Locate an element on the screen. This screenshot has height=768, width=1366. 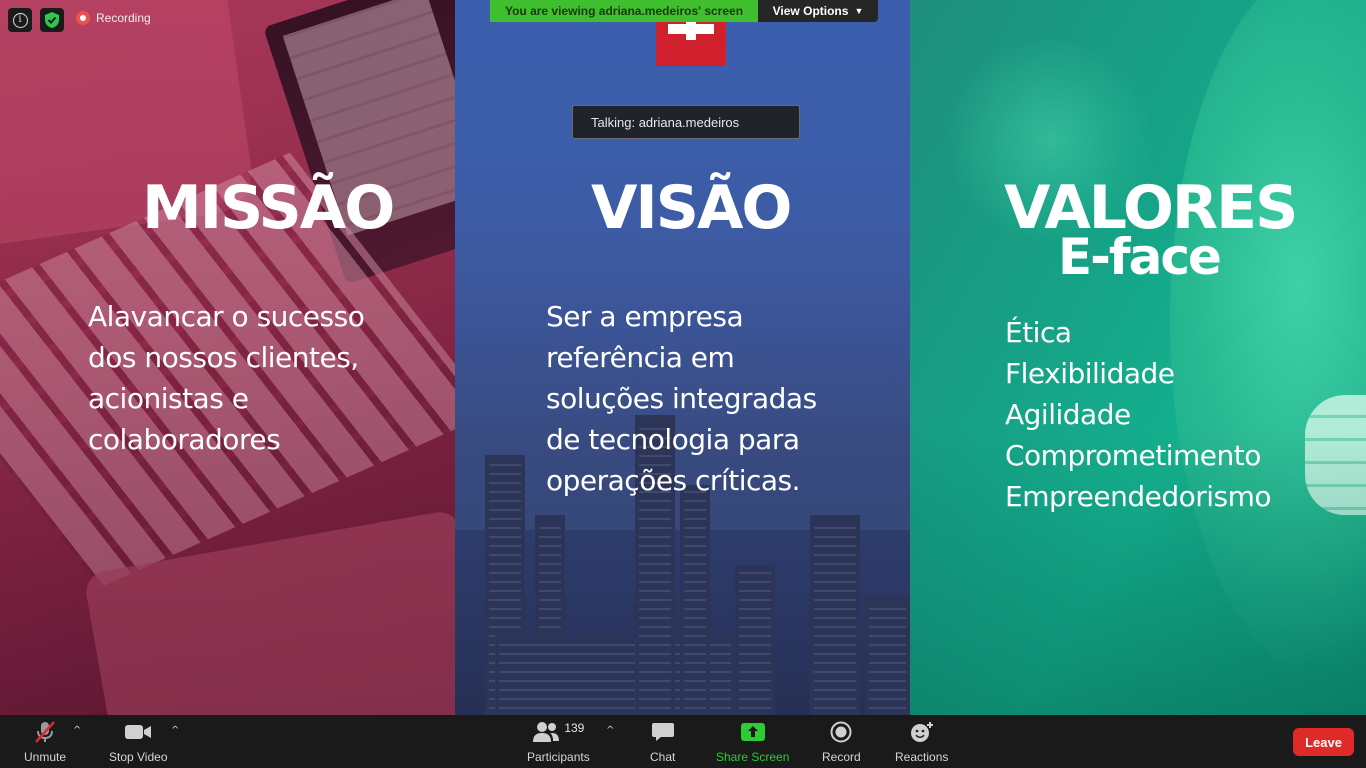
participants-icon is located at coordinates (546, 732).